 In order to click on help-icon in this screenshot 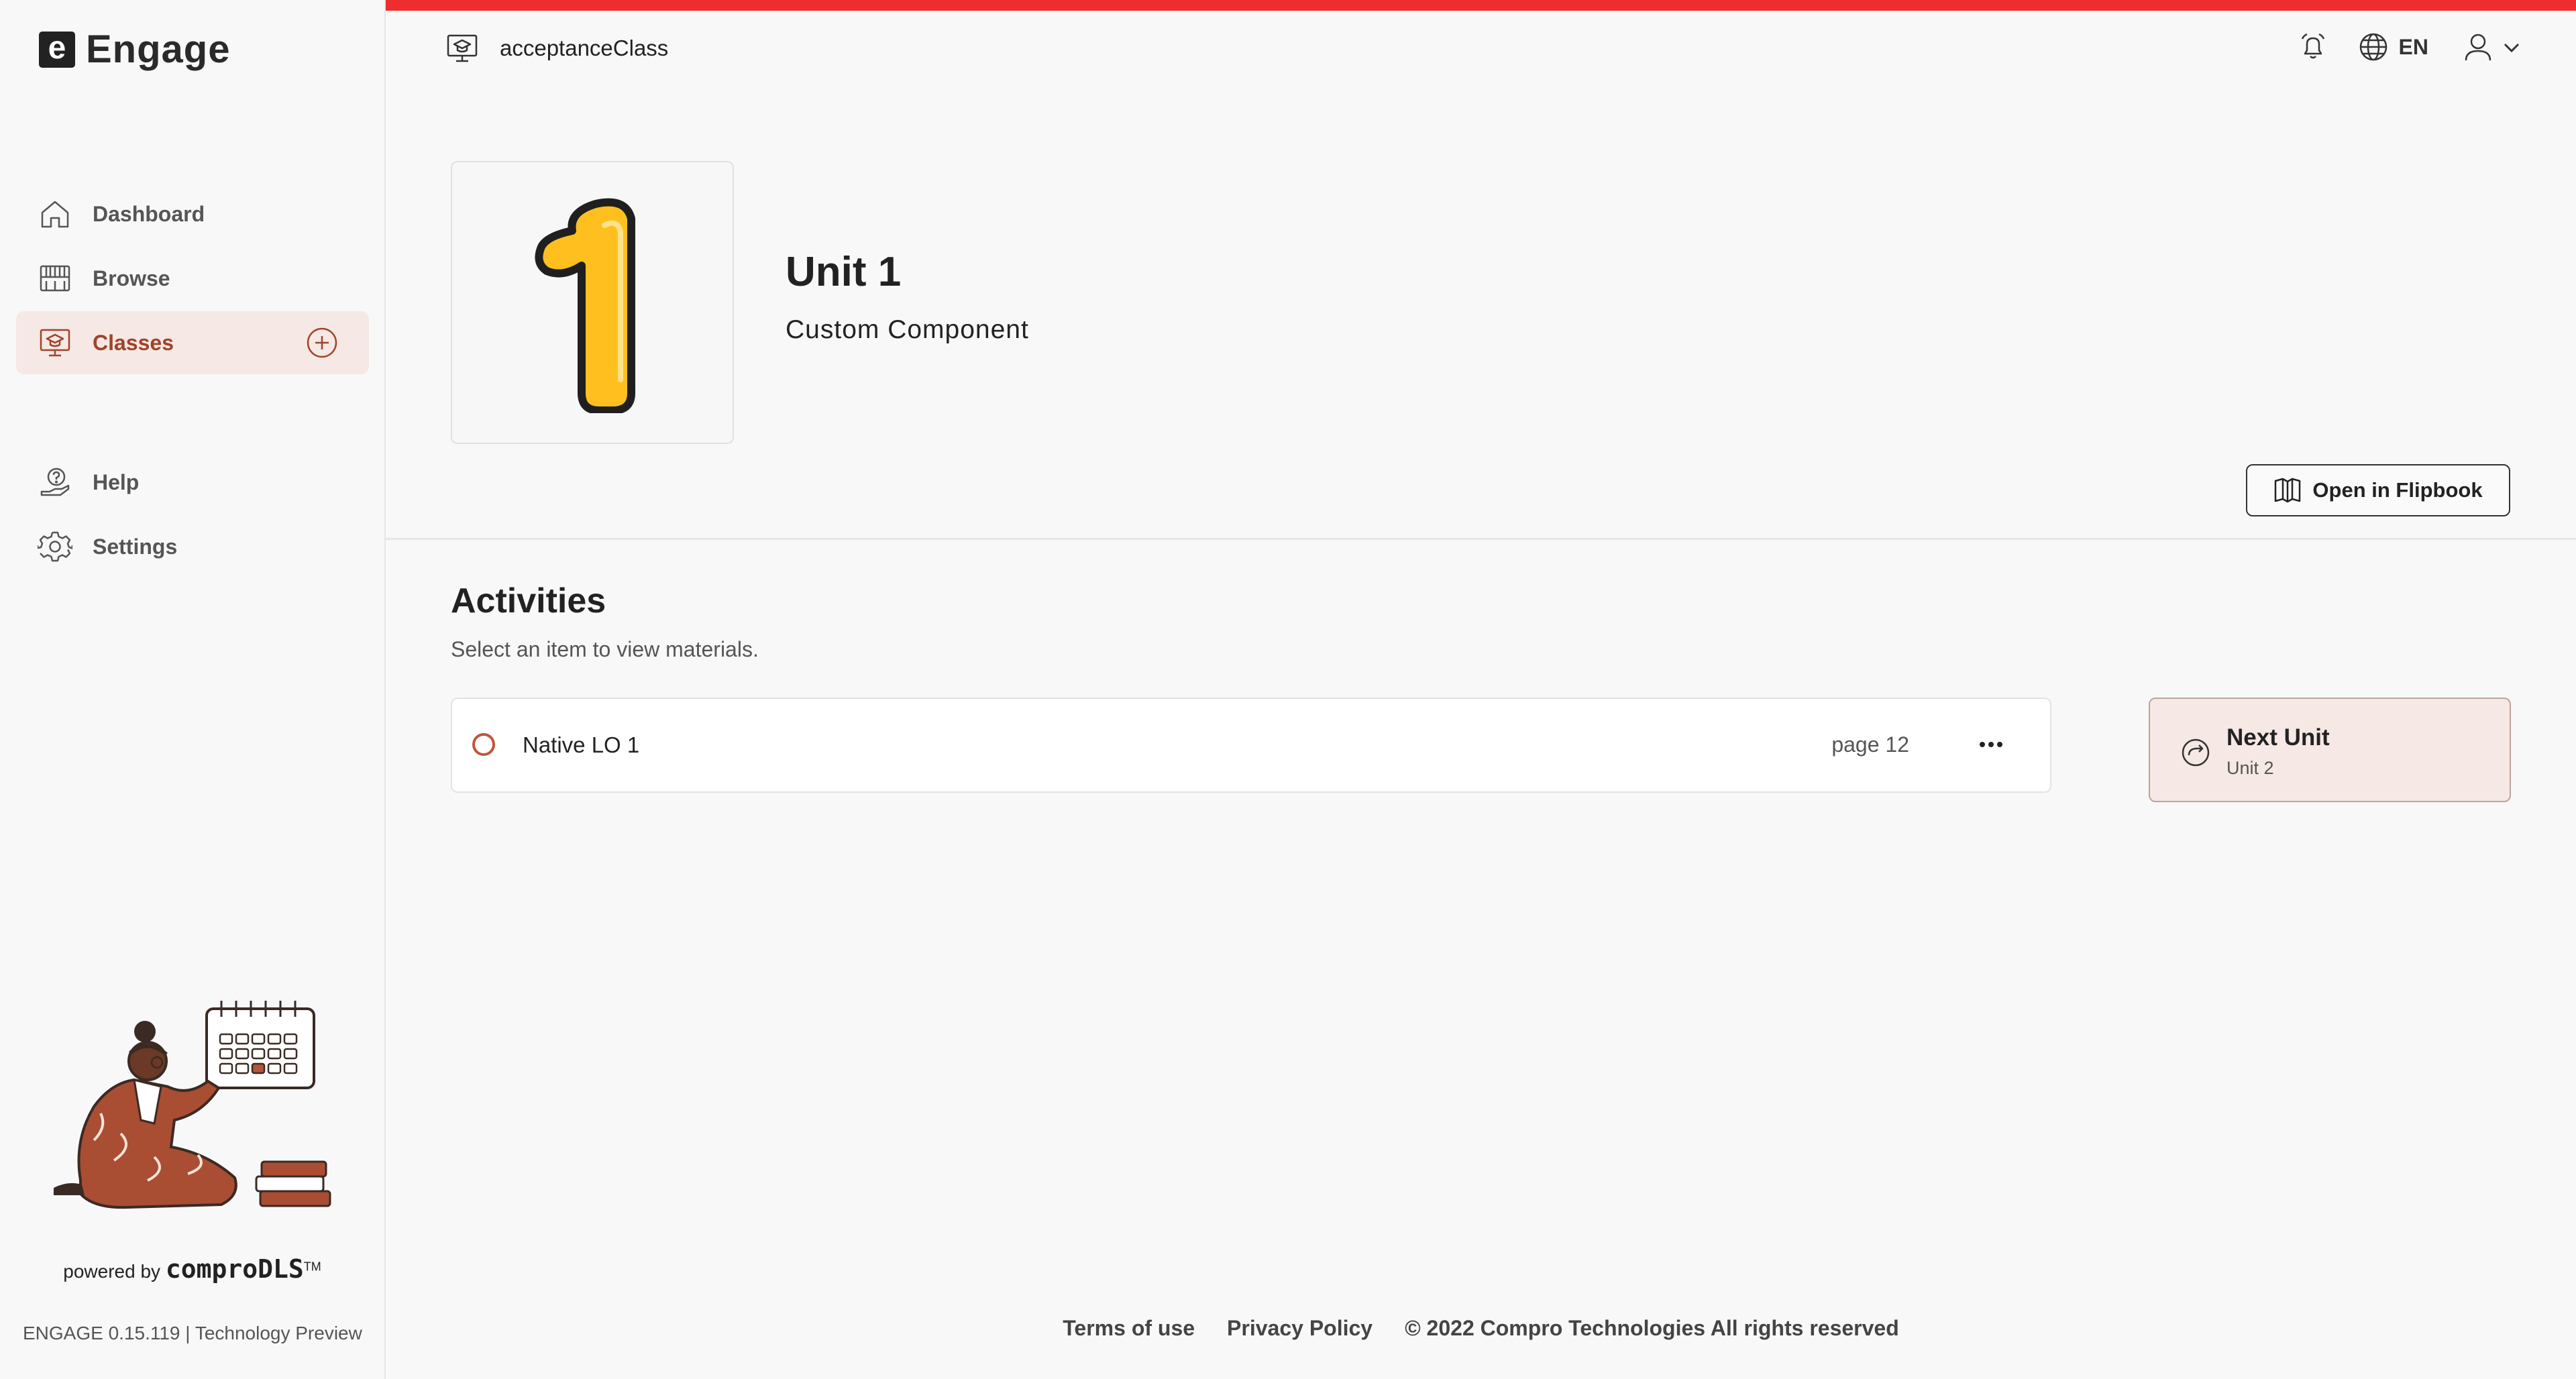, I will do `click(55, 482)`.